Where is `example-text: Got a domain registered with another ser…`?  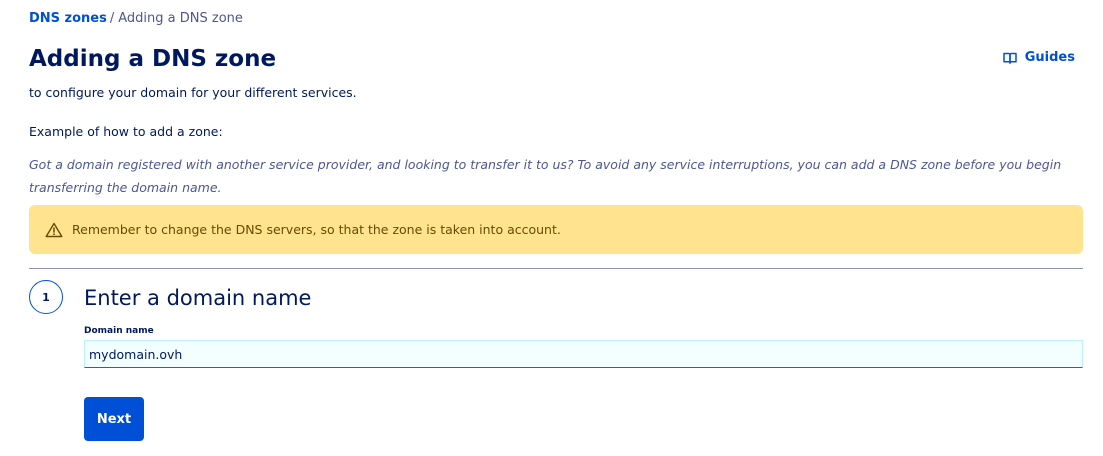 example-text: Got a domain registered with another ser… is located at coordinates (545, 176).